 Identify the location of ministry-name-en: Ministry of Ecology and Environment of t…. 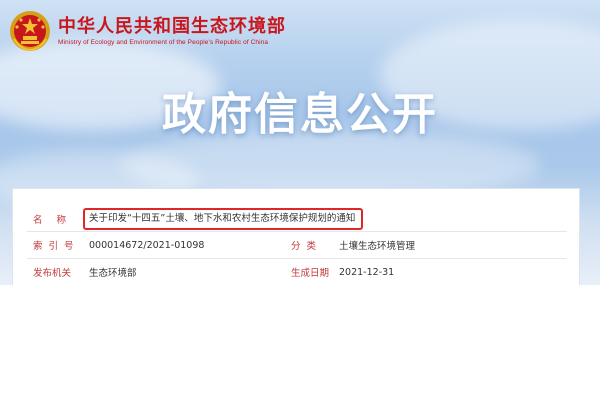
(163, 42).